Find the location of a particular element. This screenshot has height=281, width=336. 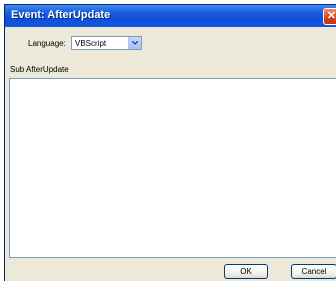

dialog-title: Event: AfterUpdate is located at coordinates (61, 15).